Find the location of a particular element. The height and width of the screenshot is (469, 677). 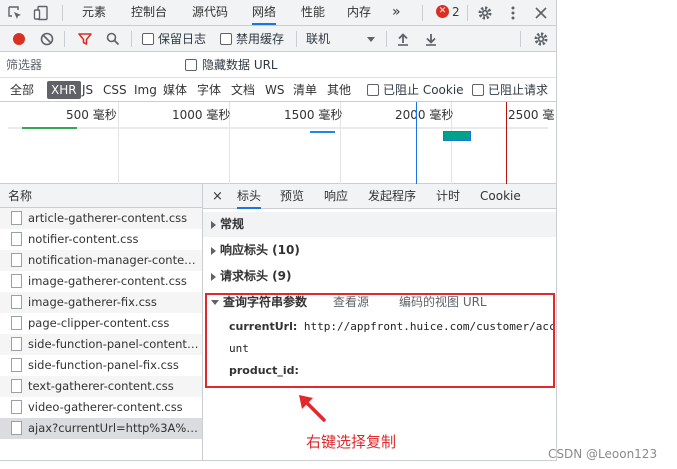

type-filter-other: 其他 is located at coordinates (339, 90).